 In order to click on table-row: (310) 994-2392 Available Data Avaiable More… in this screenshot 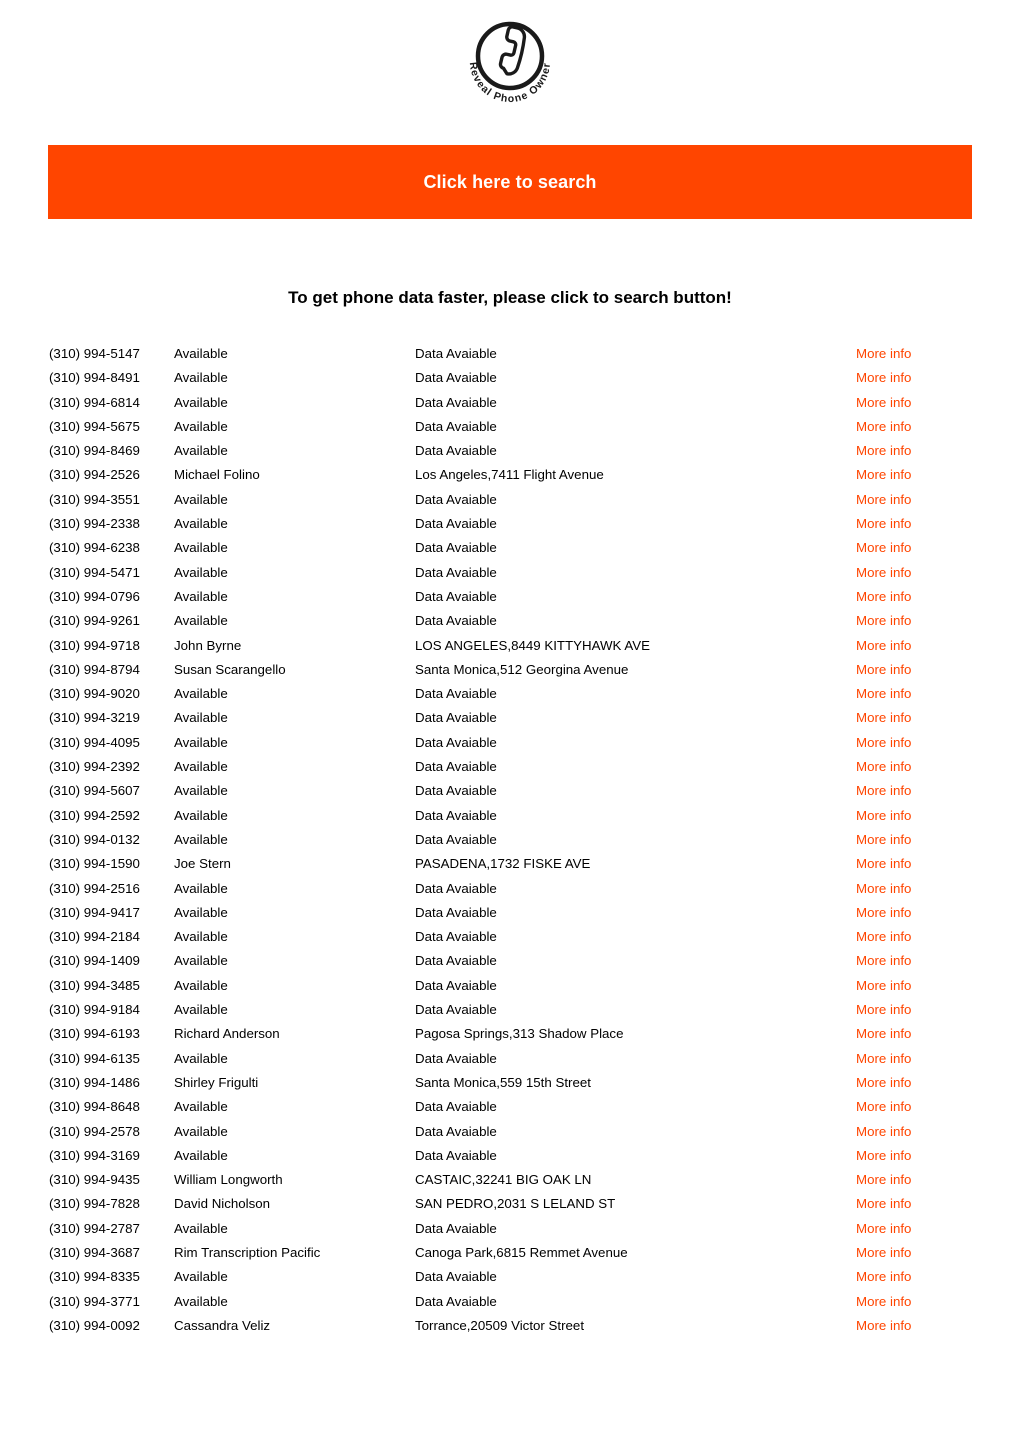, I will do `click(509, 767)`.